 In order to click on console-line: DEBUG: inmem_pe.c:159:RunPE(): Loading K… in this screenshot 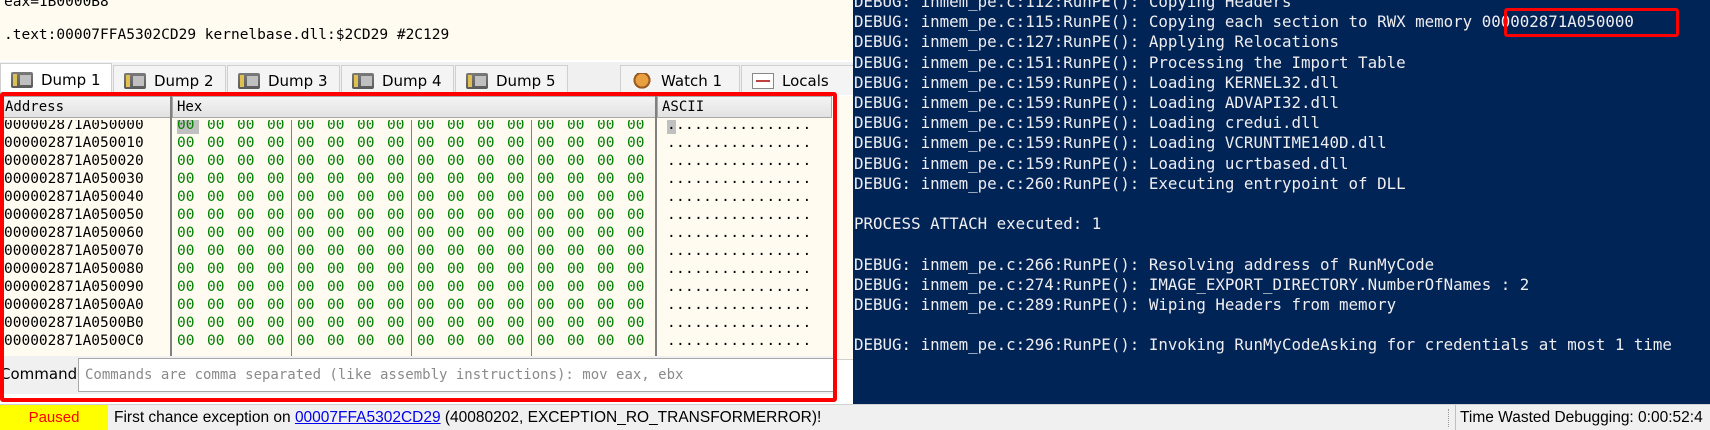, I will do `click(1097, 82)`.